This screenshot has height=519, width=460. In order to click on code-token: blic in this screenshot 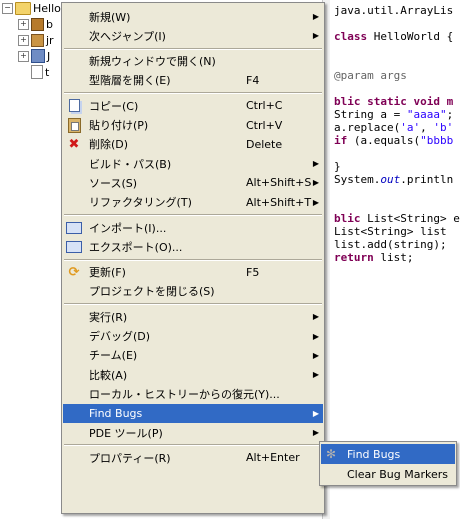, I will do `click(347, 218)`.